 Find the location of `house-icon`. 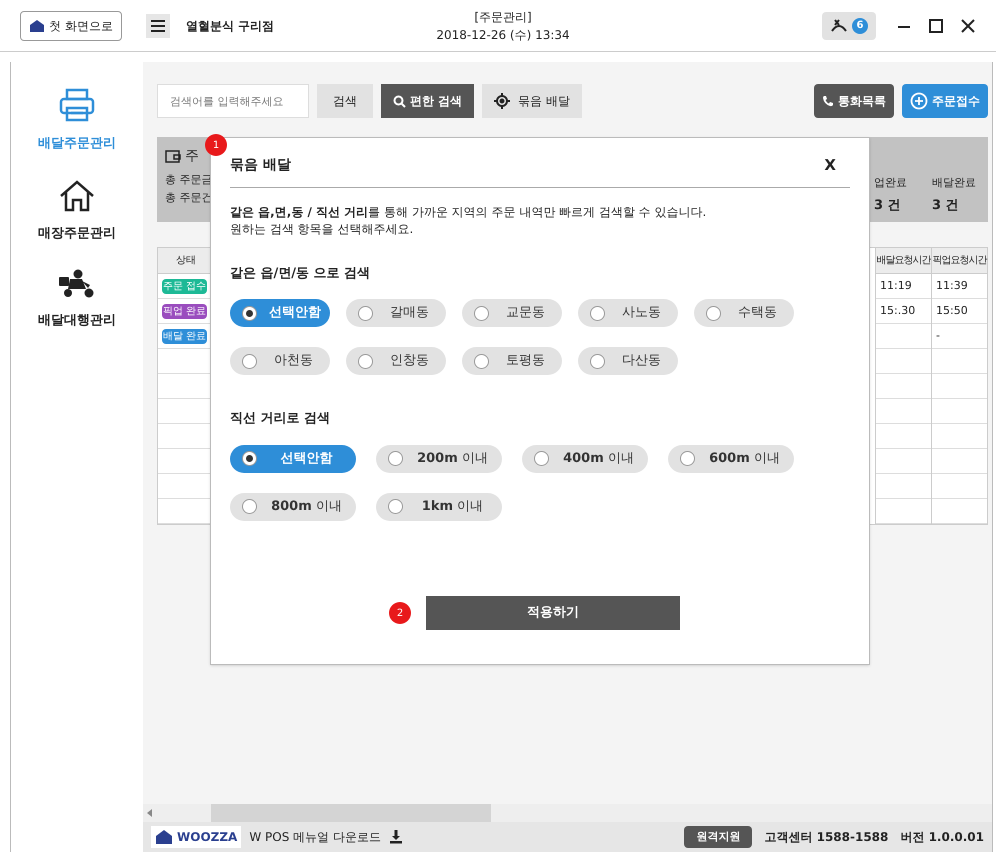

house-icon is located at coordinates (77, 196).